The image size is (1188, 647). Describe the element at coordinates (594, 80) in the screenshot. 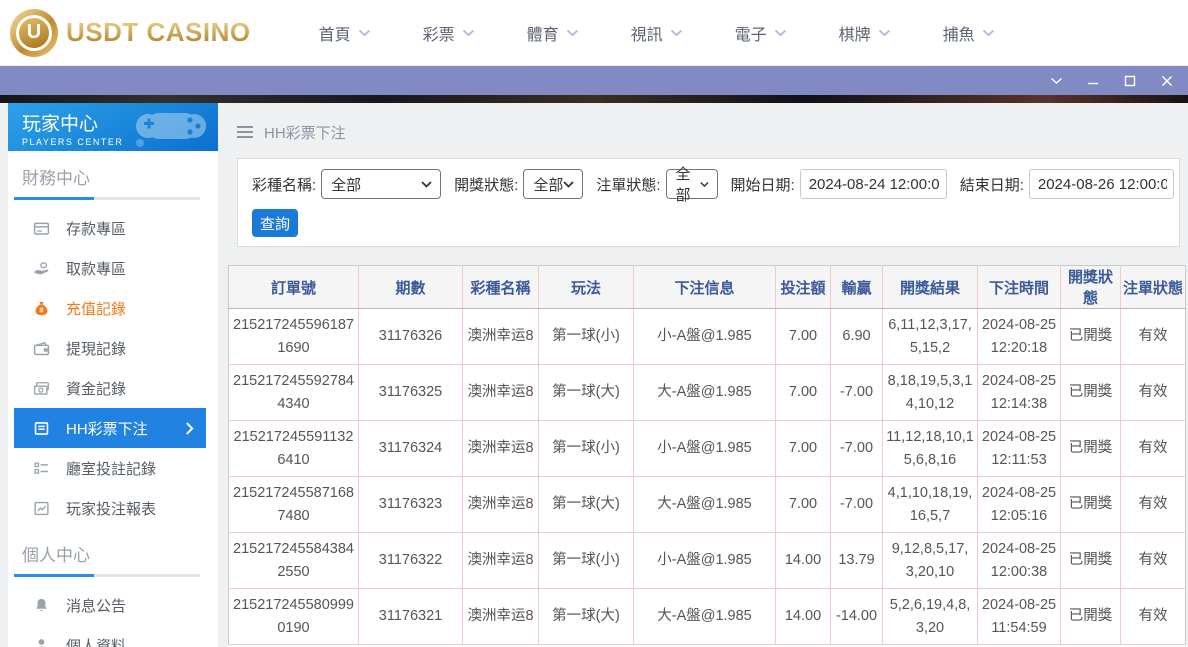

I see `window-titlebar` at that location.